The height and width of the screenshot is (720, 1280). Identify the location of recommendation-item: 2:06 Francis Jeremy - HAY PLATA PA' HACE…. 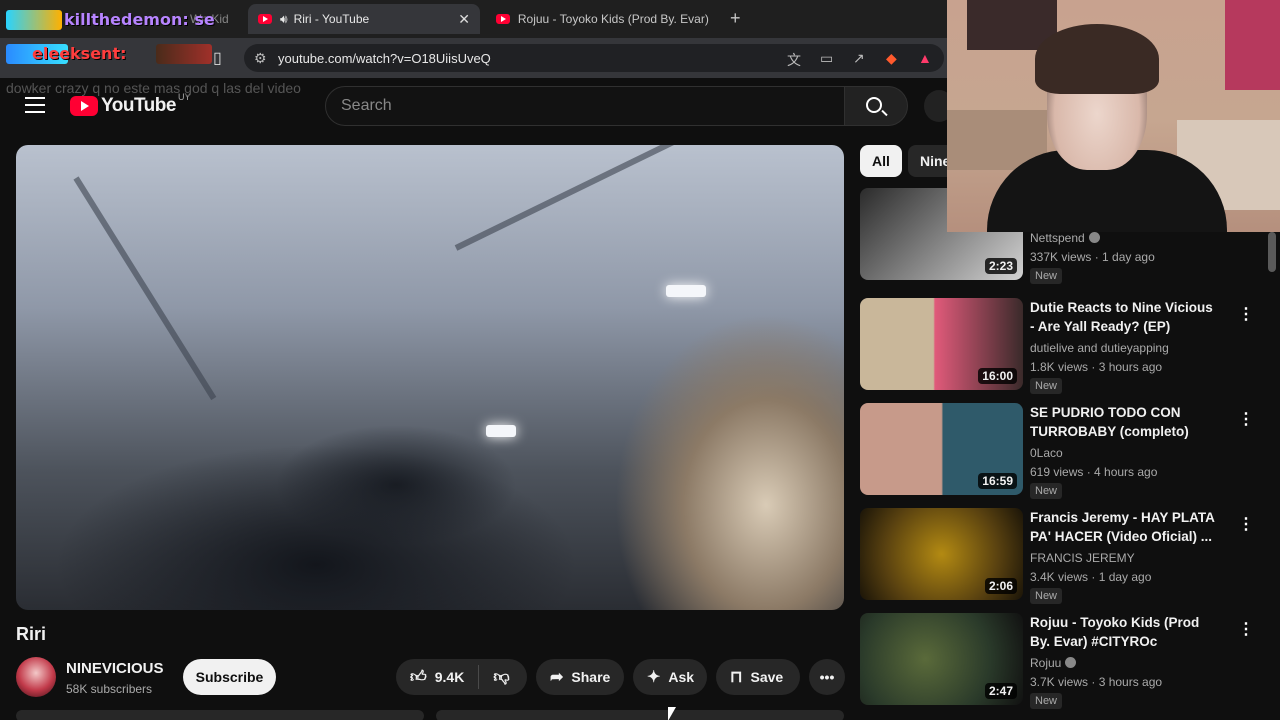
(1060, 556).